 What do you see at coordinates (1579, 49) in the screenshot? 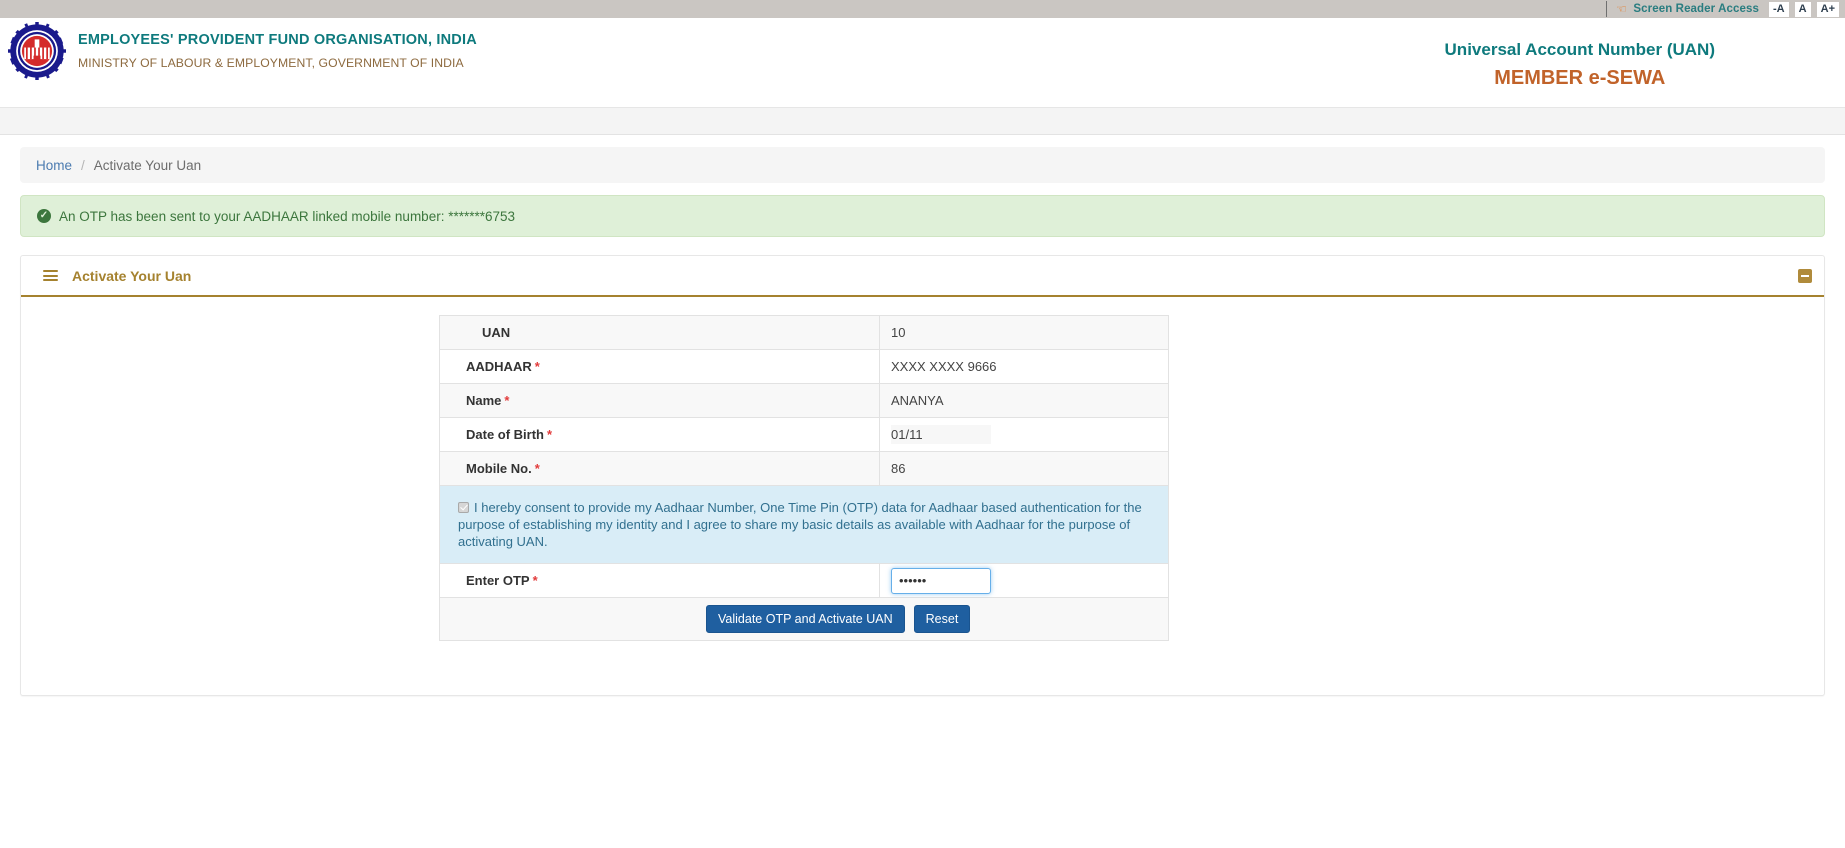
I see `uan-title: Universal Account Number (UAN)` at bounding box center [1579, 49].